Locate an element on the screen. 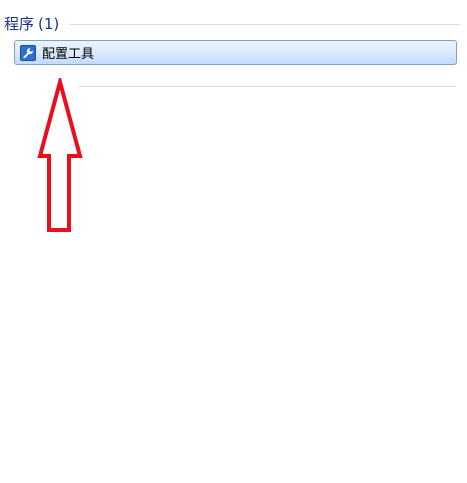 This screenshot has height=483, width=467. group-title: 程序 (1) is located at coordinates (31, 23).